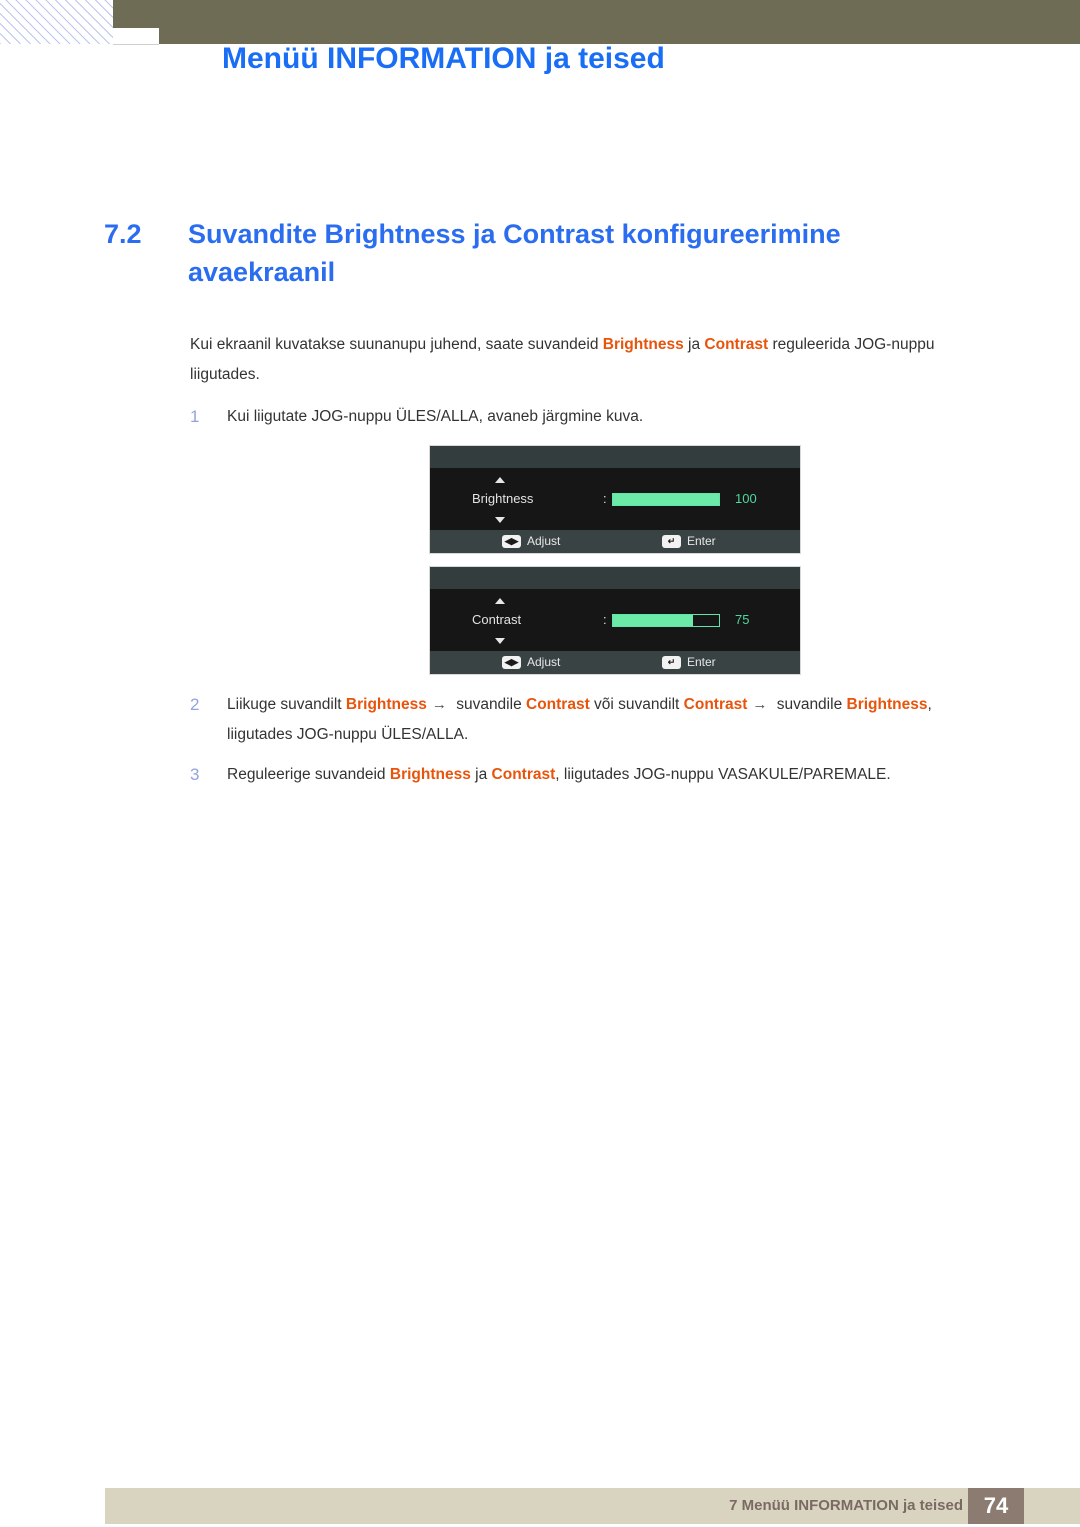 The height and width of the screenshot is (1527, 1080). Describe the element at coordinates (443, 58) in the screenshot. I see `page-title: Menüü INFORMATION ja teised` at that location.